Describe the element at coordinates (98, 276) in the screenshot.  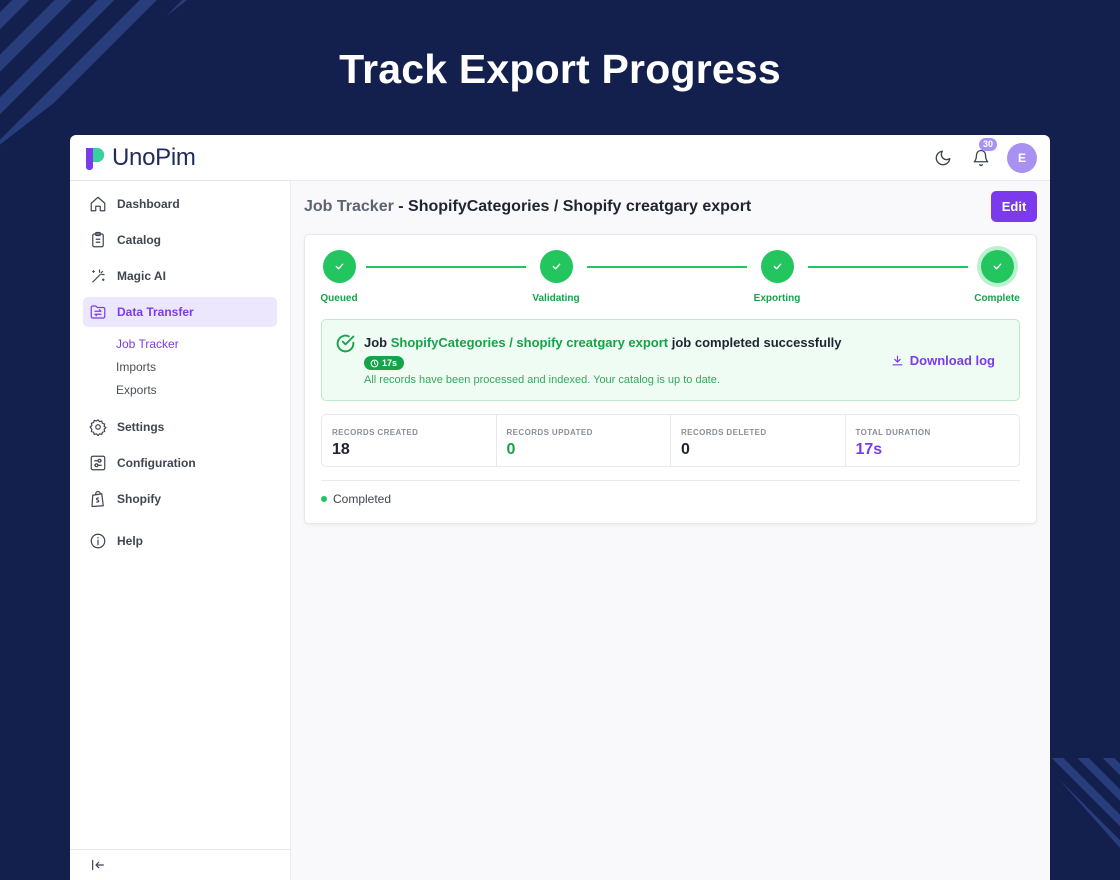
I see `magic-wand-icon` at that location.